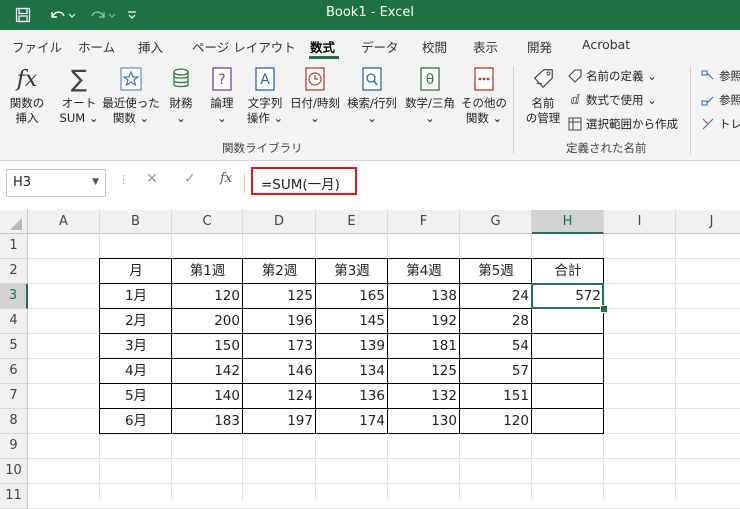 This screenshot has width=740, height=509. I want to click on row-header: 10, so click(14, 471).